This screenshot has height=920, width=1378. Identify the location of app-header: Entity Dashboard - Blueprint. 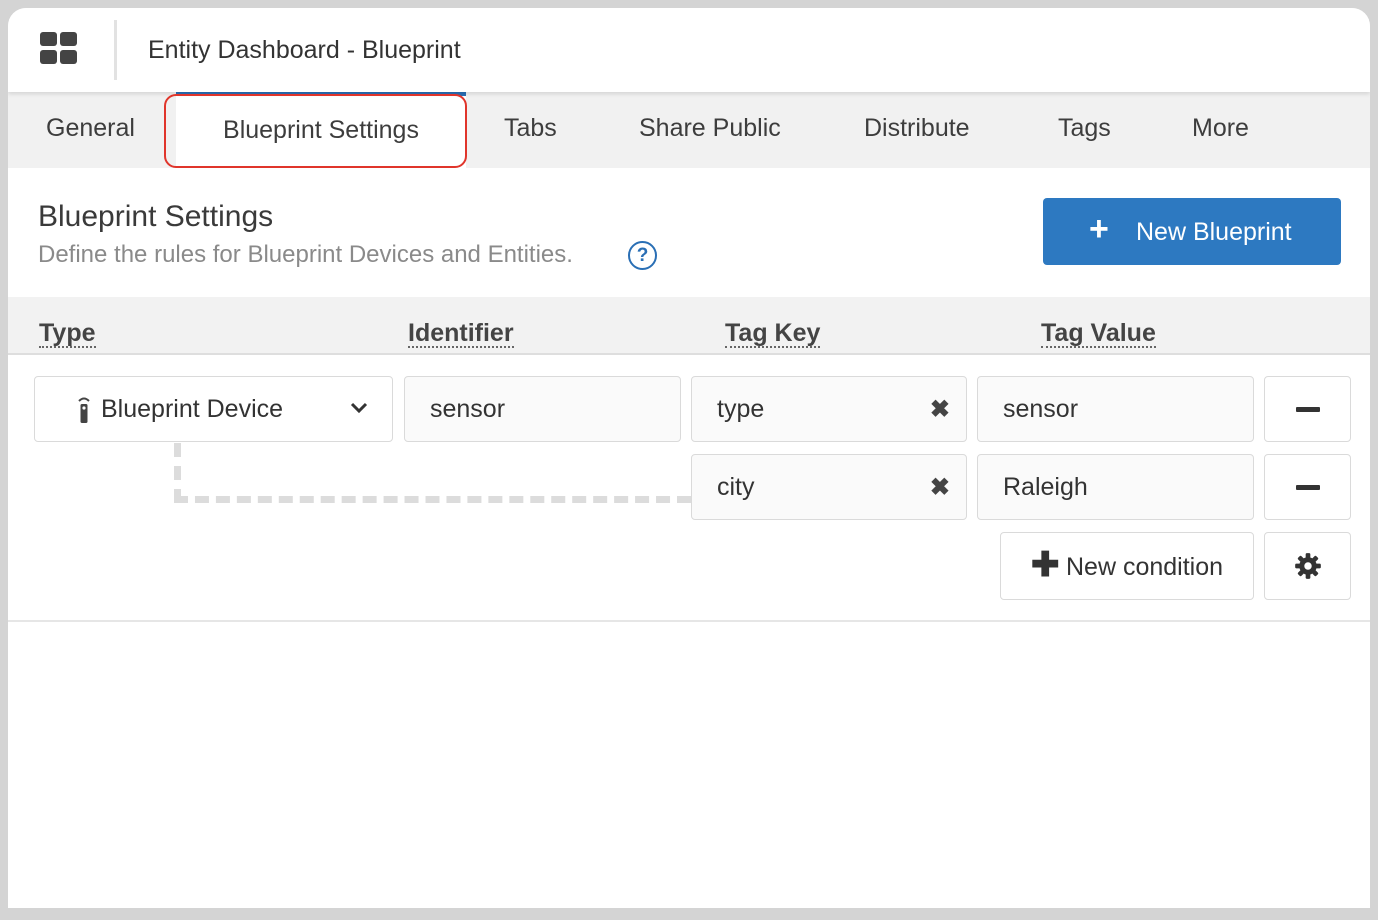
(689, 50).